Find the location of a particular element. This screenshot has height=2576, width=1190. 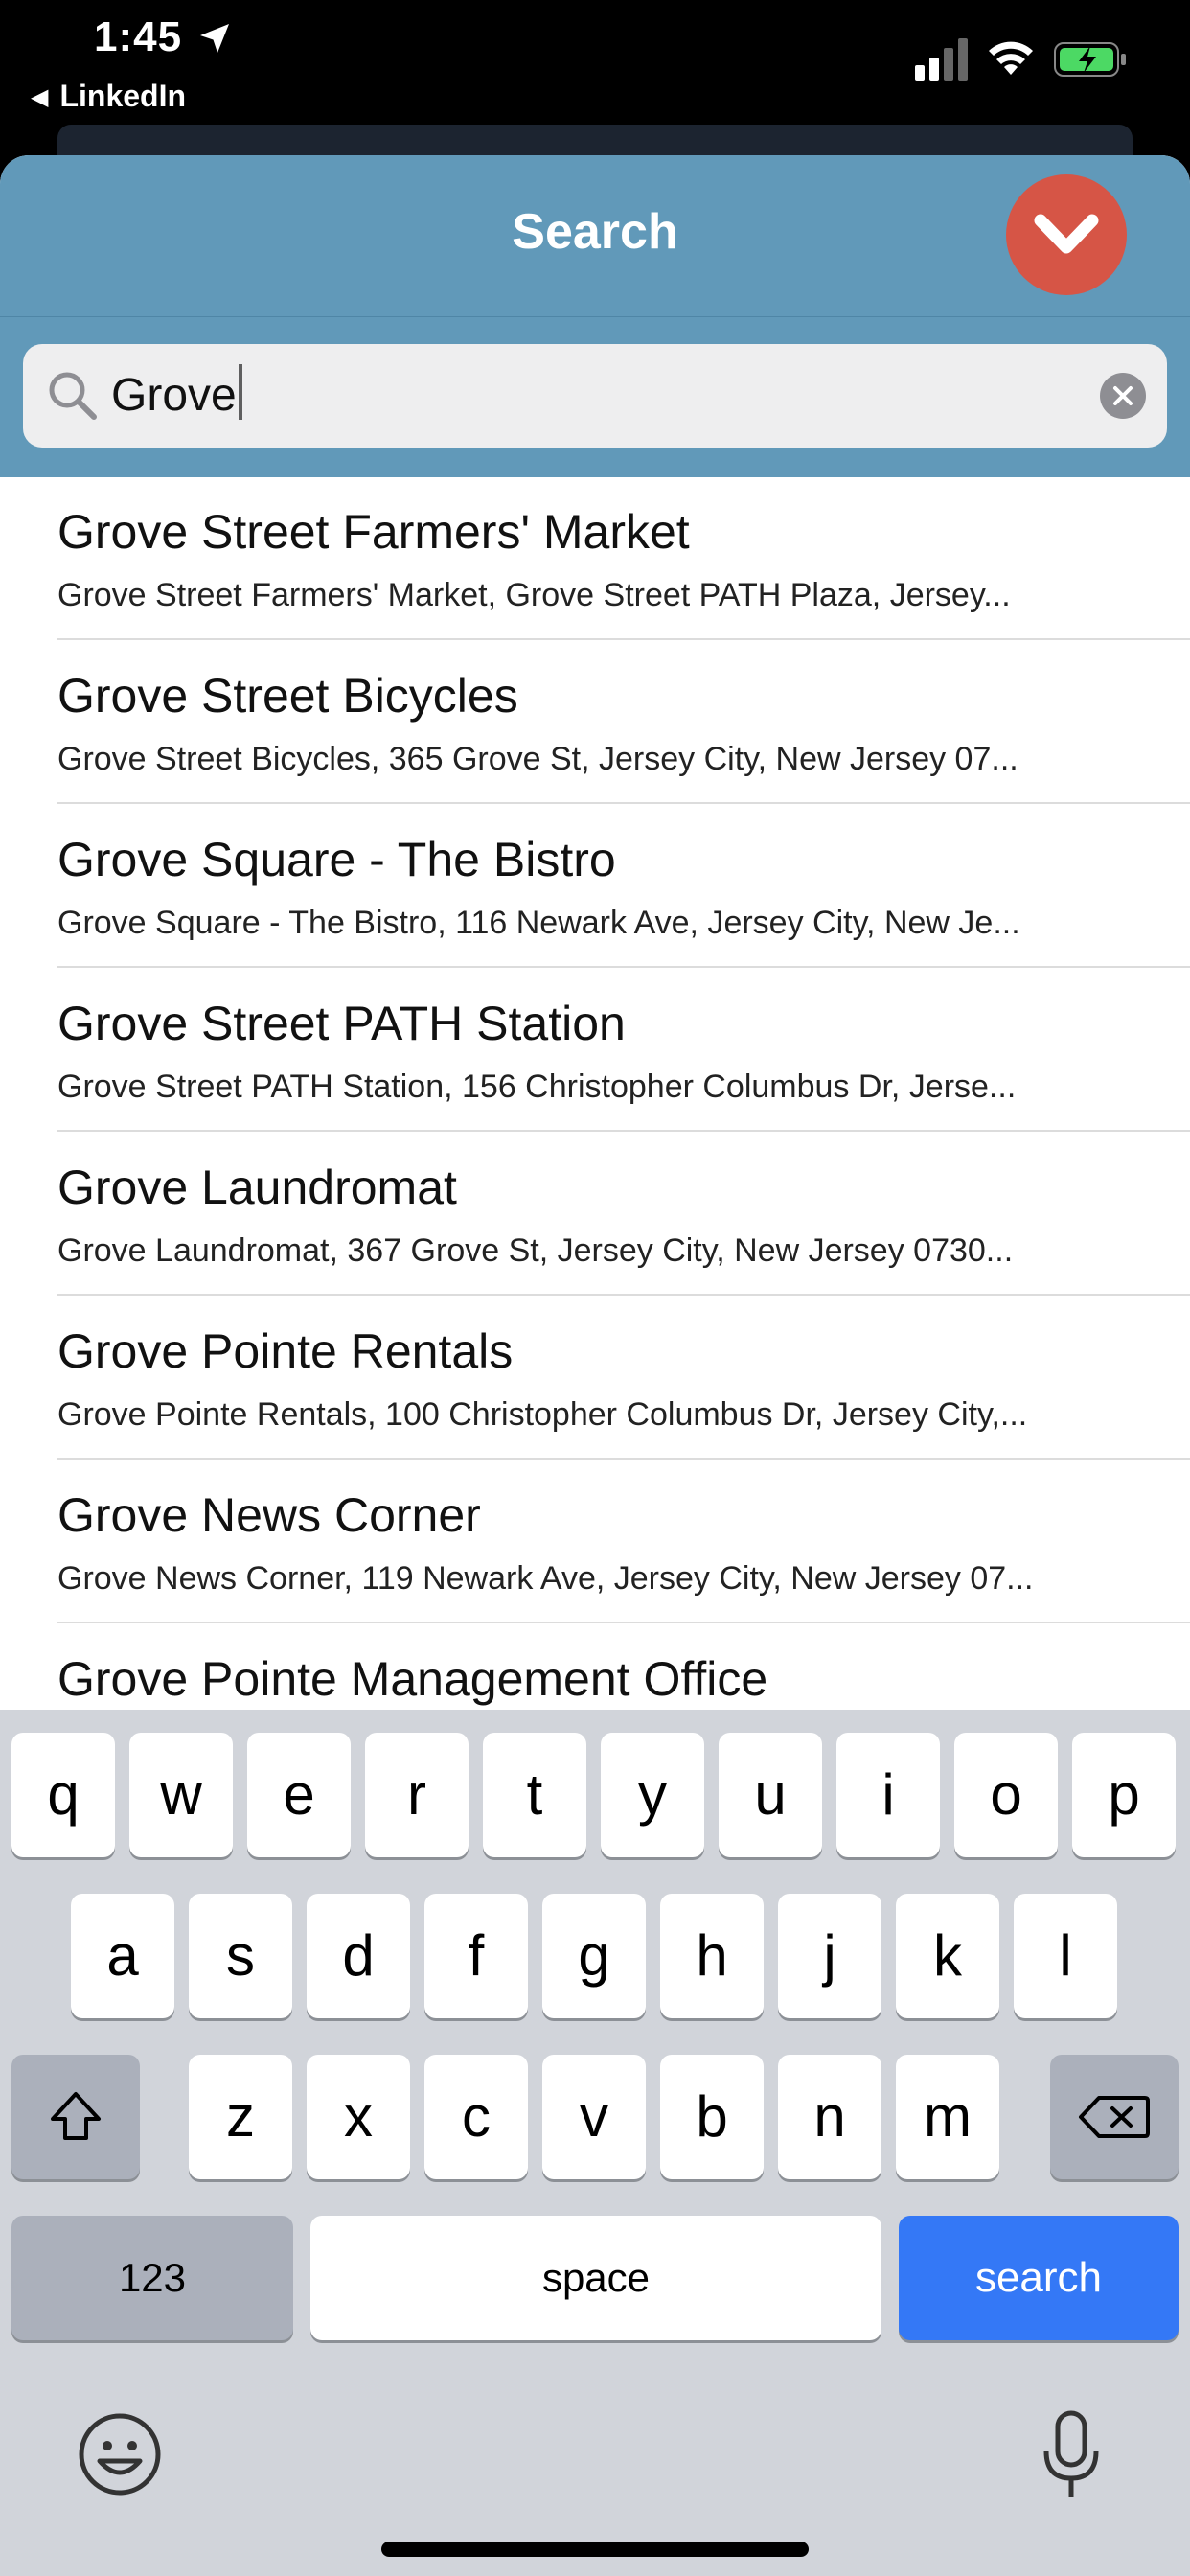

sheet-header: Search is located at coordinates (595, 235).